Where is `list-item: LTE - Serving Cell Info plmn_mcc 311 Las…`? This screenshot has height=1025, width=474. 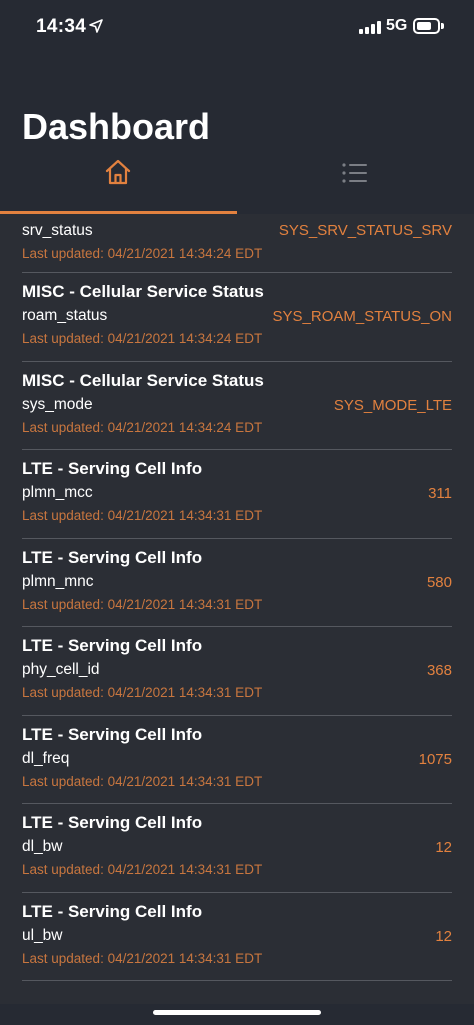
list-item: LTE - Serving Cell Info plmn_mcc 311 Las… is located at coordinates (237, 494).